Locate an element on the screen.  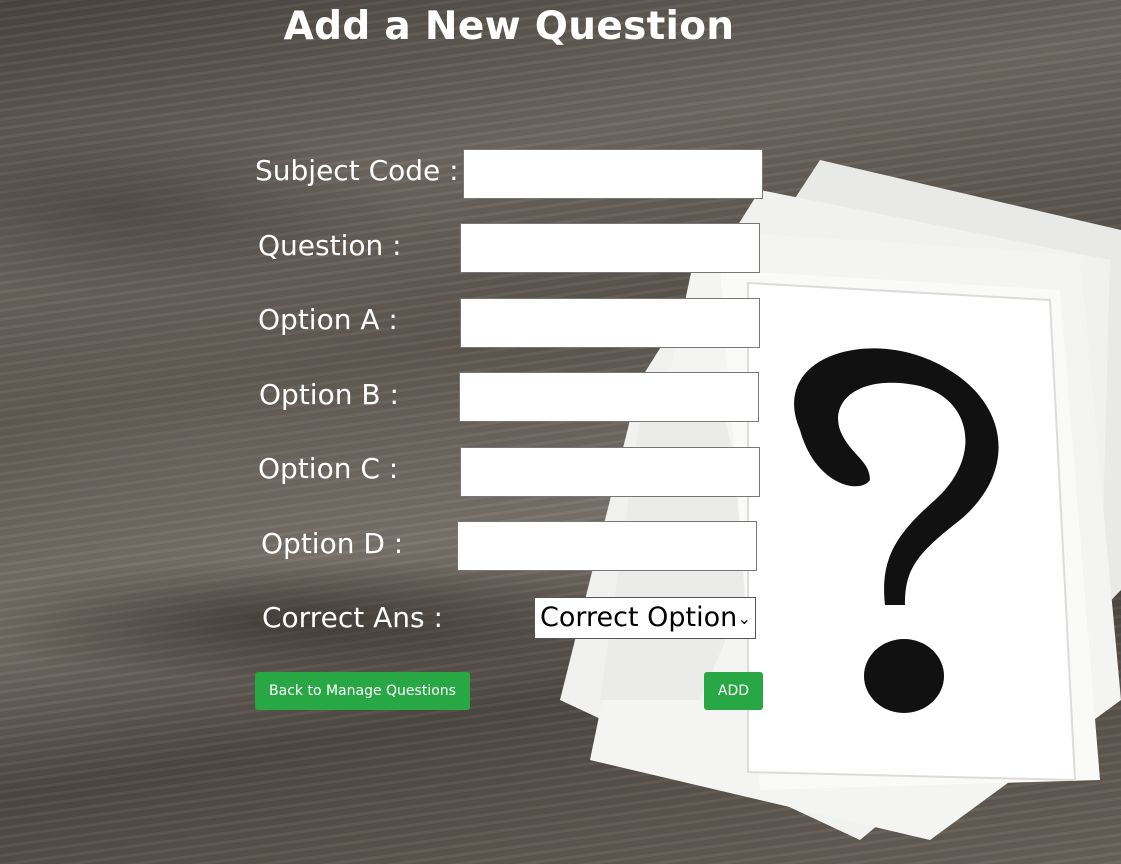
correct-ans-label: Correct Ans : is located at coordinates (352, 617).